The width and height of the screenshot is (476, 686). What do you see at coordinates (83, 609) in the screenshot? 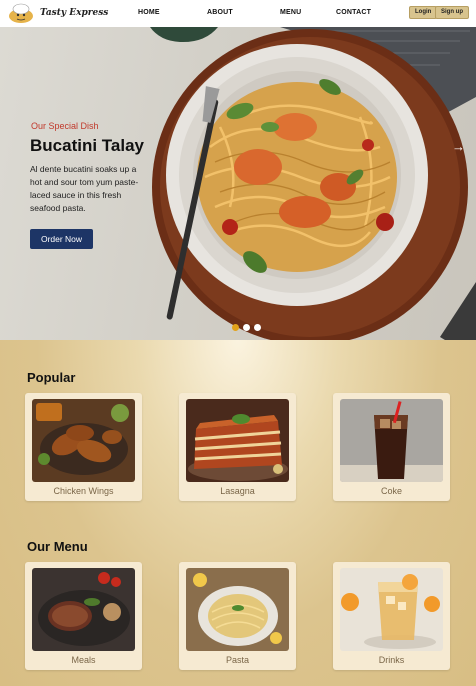
I see `steak-meal-image` at bounding box center [83, 609].